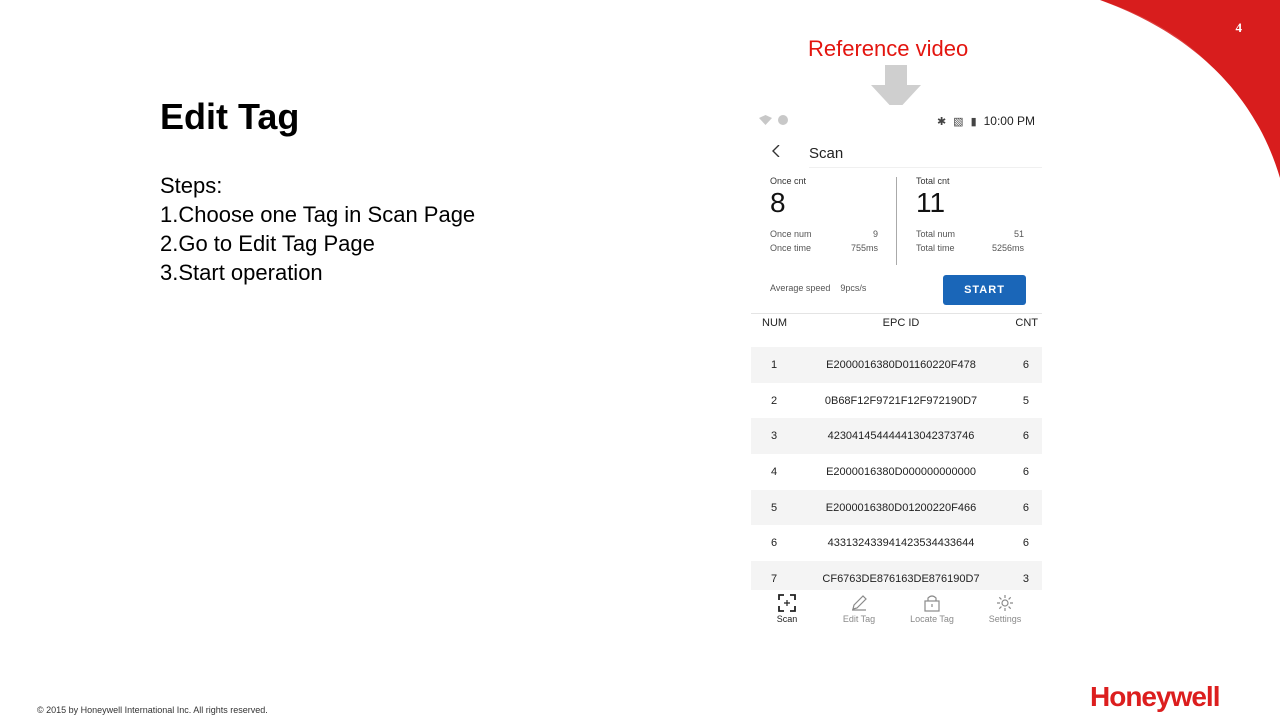  What do you see at coordinates (1025, 579) in the screenshot?
I see `row-cnt: 3` at bounding box center [1025, 579].